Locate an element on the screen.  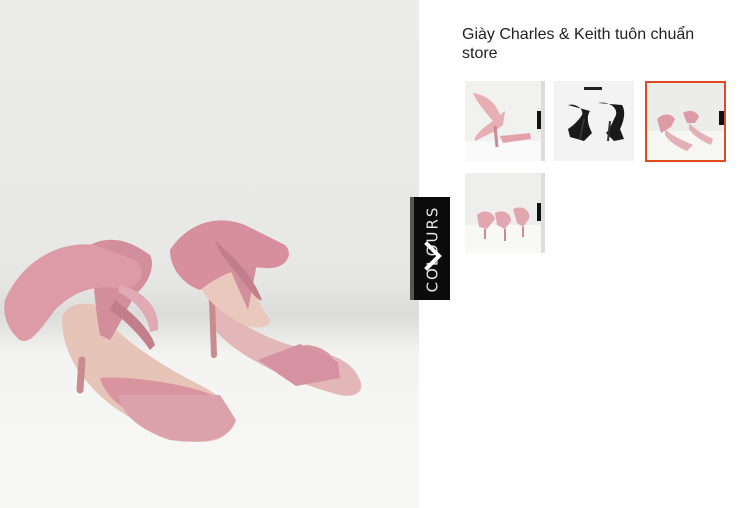
thumbnail-3-image is located at coordinates (685, 121).